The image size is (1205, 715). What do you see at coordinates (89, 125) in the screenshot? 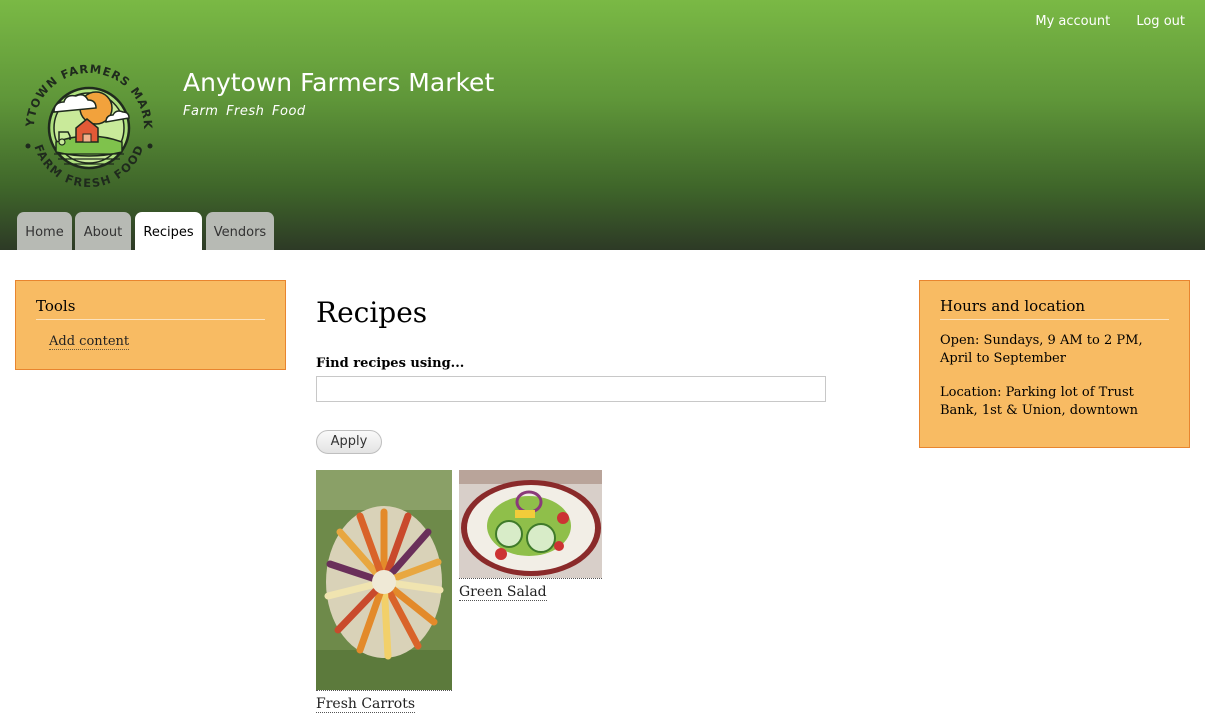
I see `site-logo: ANYTOWN FARMERS MARKET FARM FRESH FOOD` at bounding box center [89, 125].